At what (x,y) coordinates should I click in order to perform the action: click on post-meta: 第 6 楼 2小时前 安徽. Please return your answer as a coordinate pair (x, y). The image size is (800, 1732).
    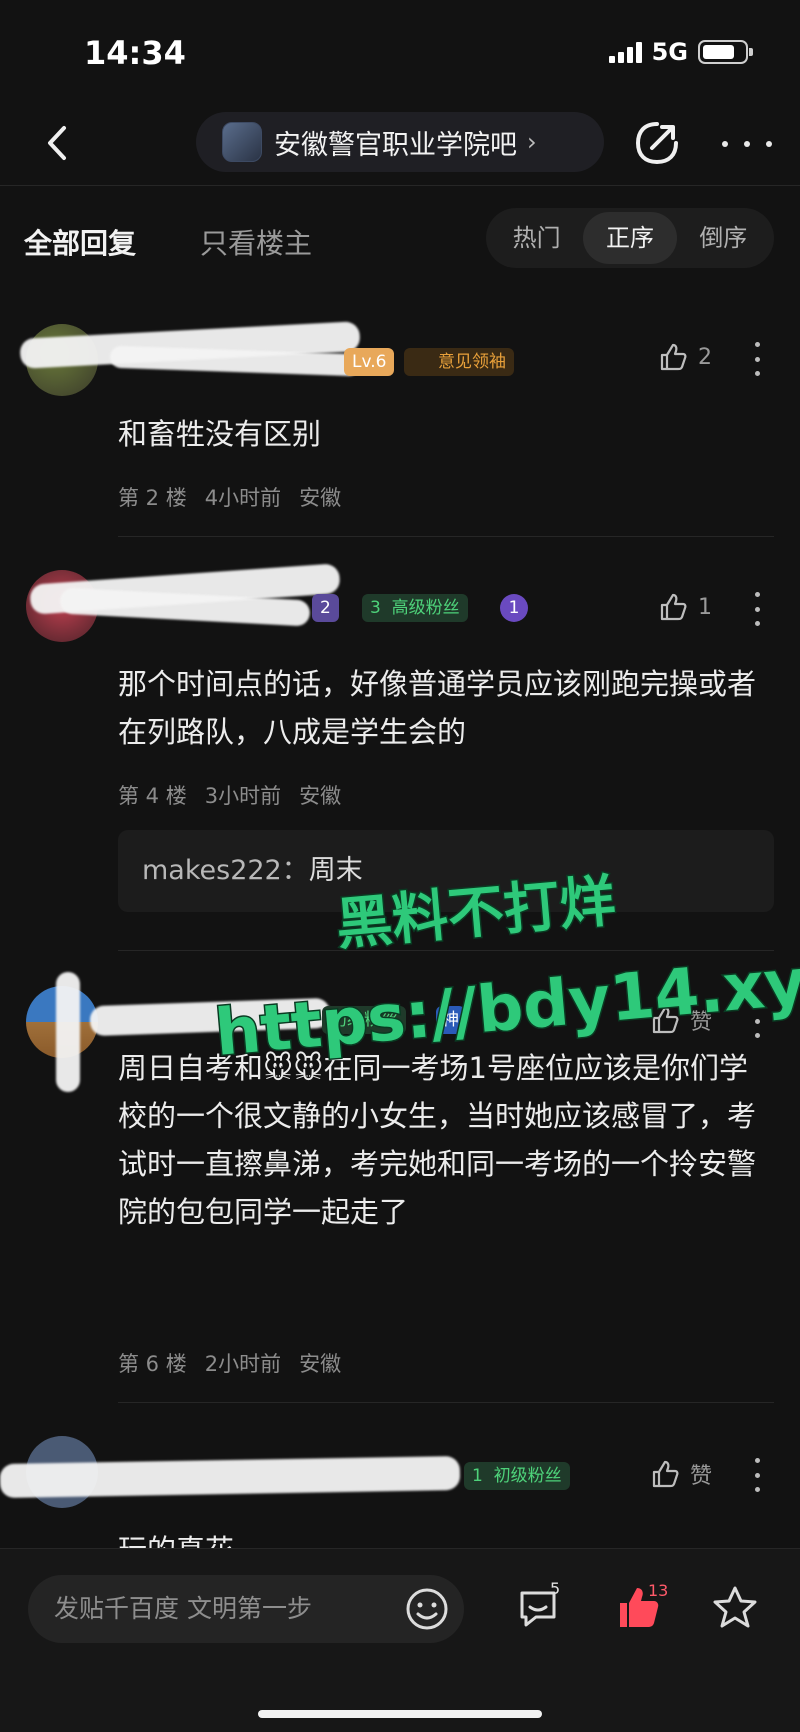
    Looking at the image, I should click on (229, 1363).